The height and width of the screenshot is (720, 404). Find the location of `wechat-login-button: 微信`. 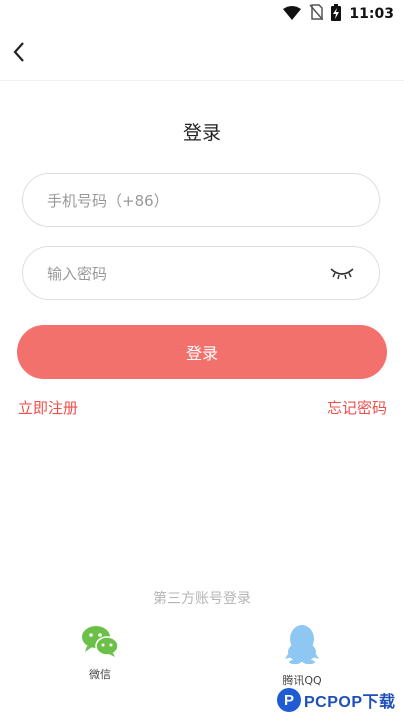

wechat-login-button: 微信 is located at coordinates (100, 653).